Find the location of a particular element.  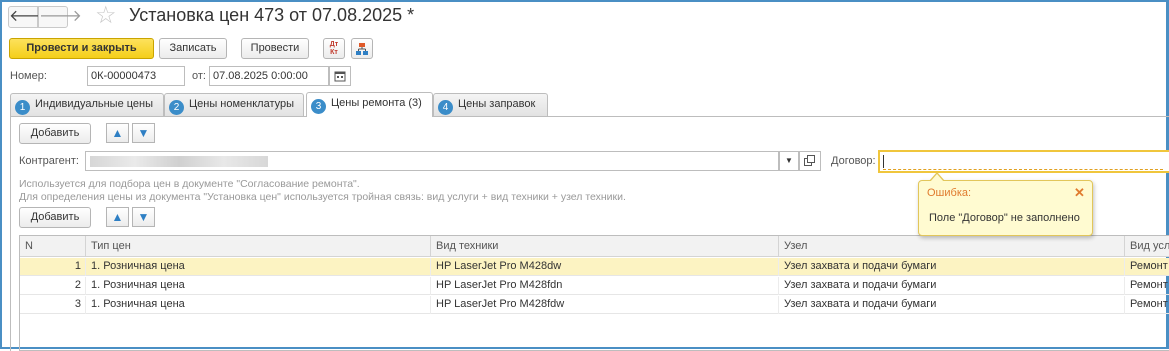

move-down-button: ▼ is located at coordinates (143, 133).